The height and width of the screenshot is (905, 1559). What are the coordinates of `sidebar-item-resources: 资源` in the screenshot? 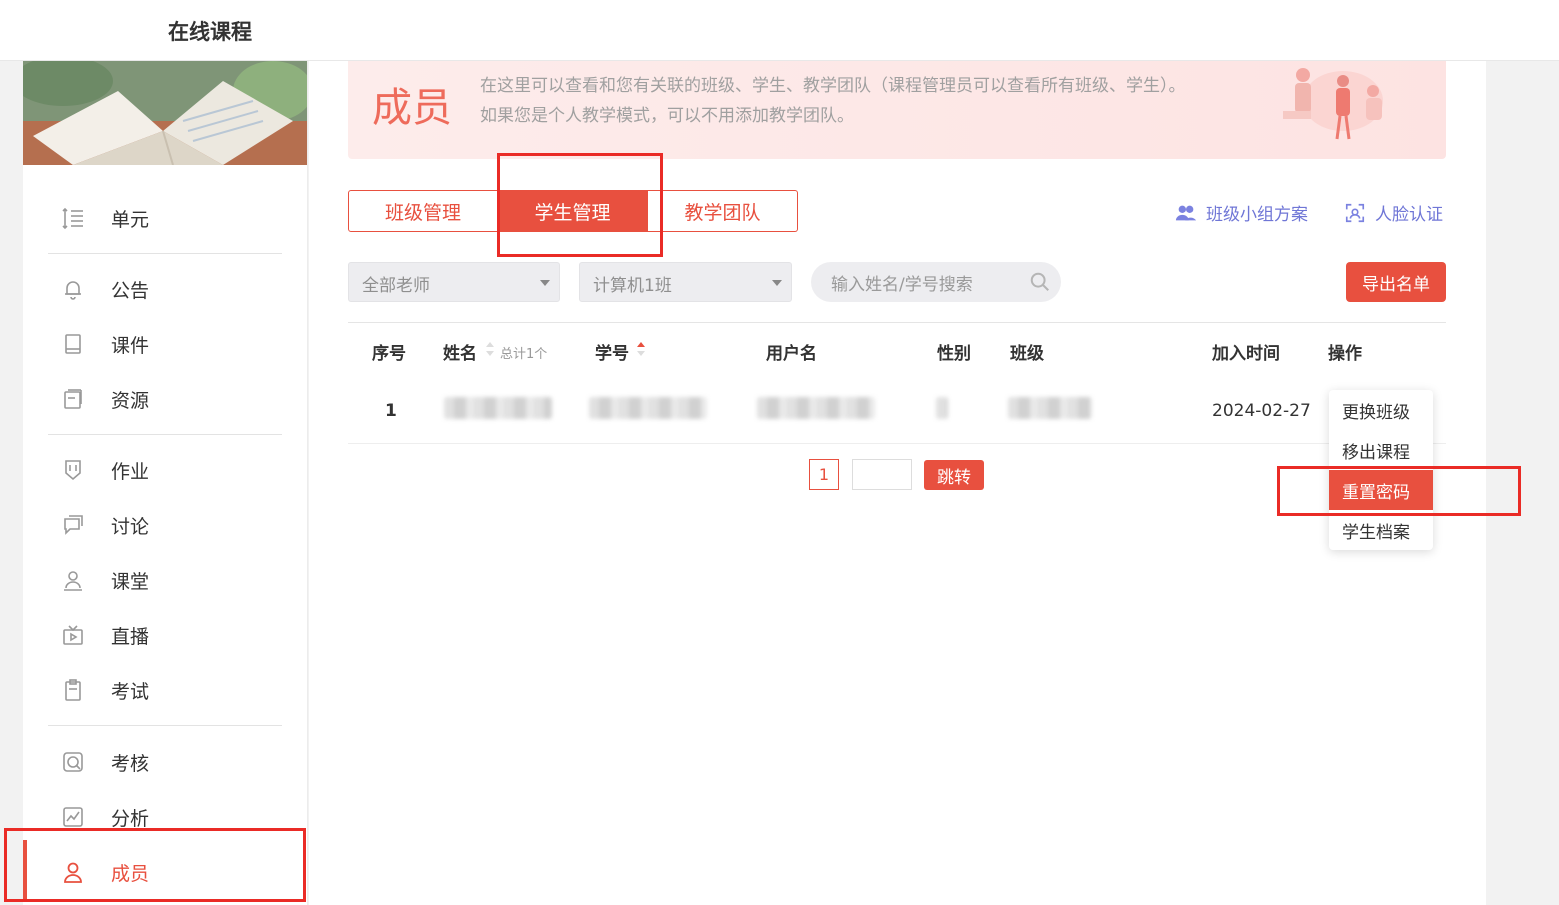 It's located at (165, 398).